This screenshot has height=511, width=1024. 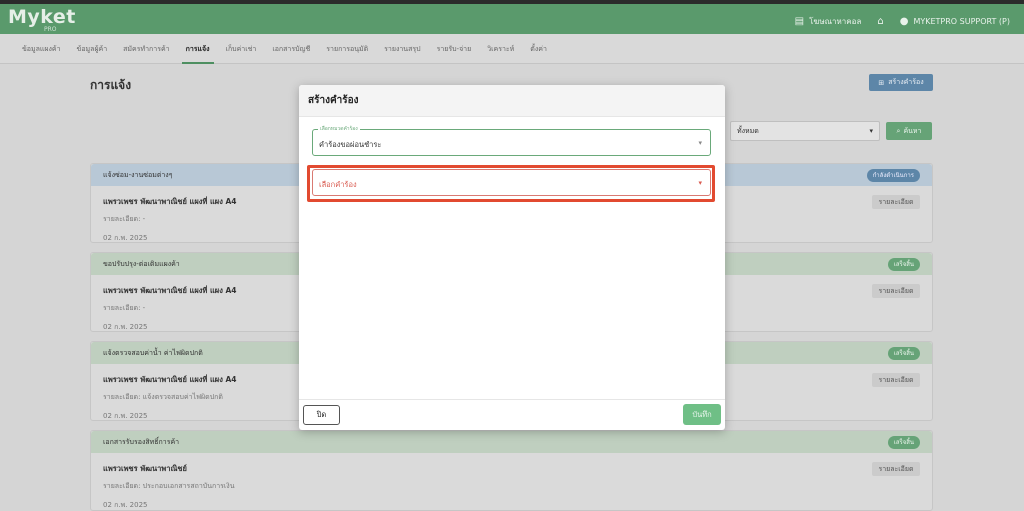 What do you see at coordinates (169, 486) in the screenshot?
I see `card-detail: รายละเอียด: ประกอบเอกสารสถาบันการเงิน` at bounding box center [169, 486].